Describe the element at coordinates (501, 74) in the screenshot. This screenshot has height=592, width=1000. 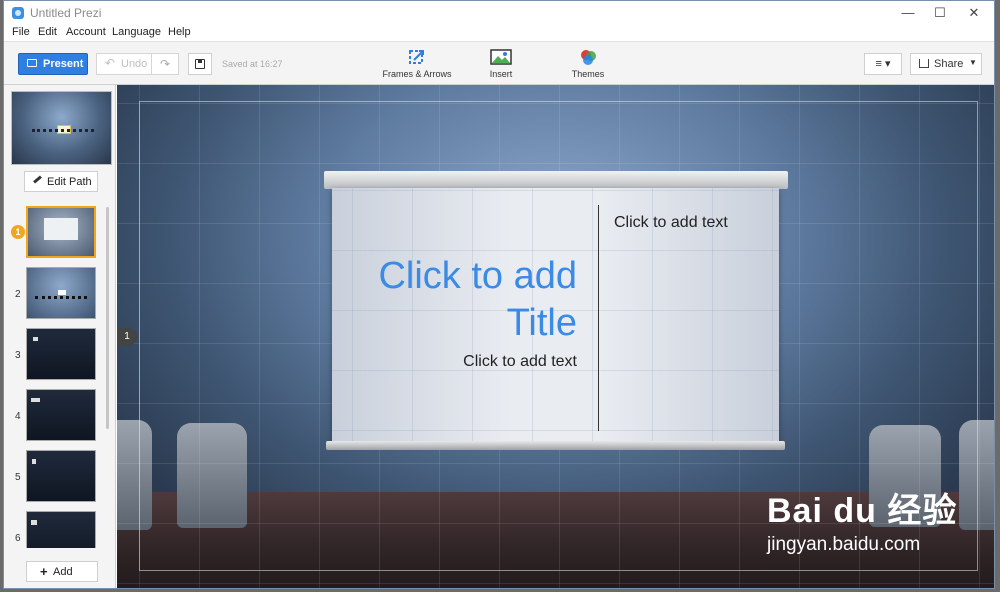
I see `insert-label: Insert` at that location.